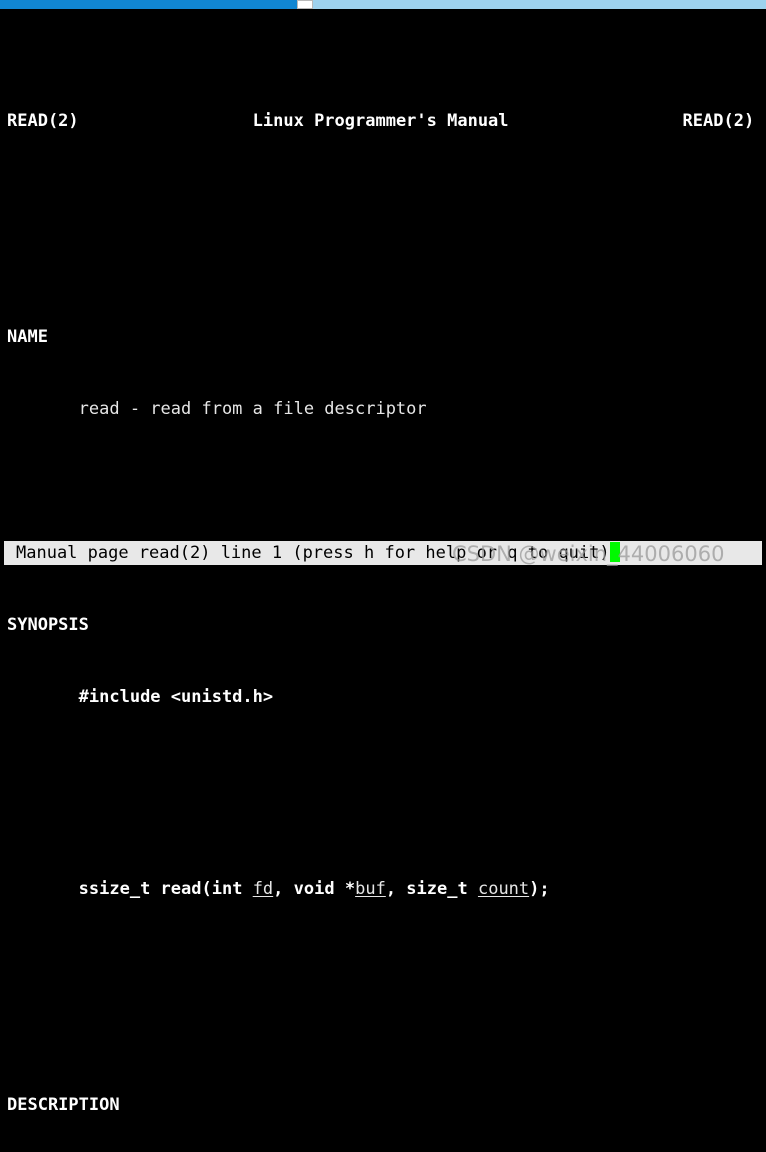 This screenshot has height=1152, width=766. Describe the element at coordinates (614, 552) in the screenshot. I see `text-cursor` at that location.